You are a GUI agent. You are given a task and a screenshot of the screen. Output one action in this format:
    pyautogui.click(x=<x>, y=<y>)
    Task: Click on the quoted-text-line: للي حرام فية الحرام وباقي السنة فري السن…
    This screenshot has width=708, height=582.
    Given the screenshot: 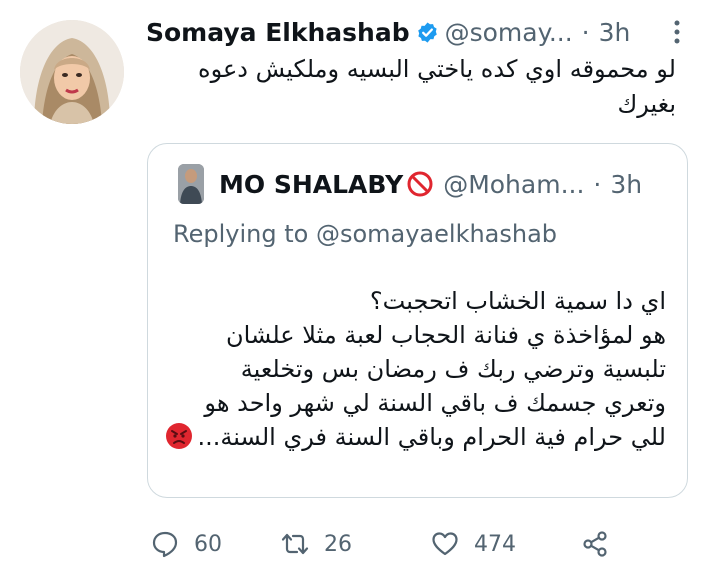 What is the action you would take?
    pyautogui.click(x=431, y=437)
    